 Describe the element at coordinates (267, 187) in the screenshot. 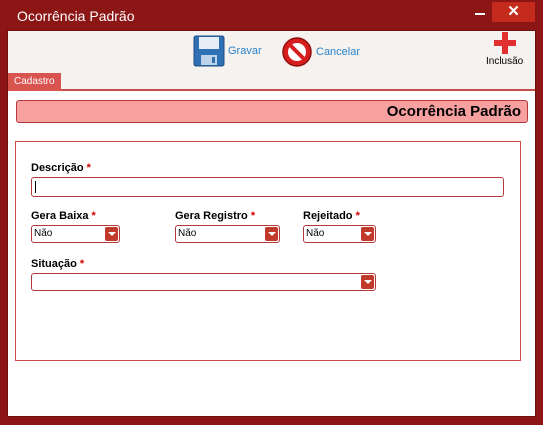

I see `descricao-input` at that location.